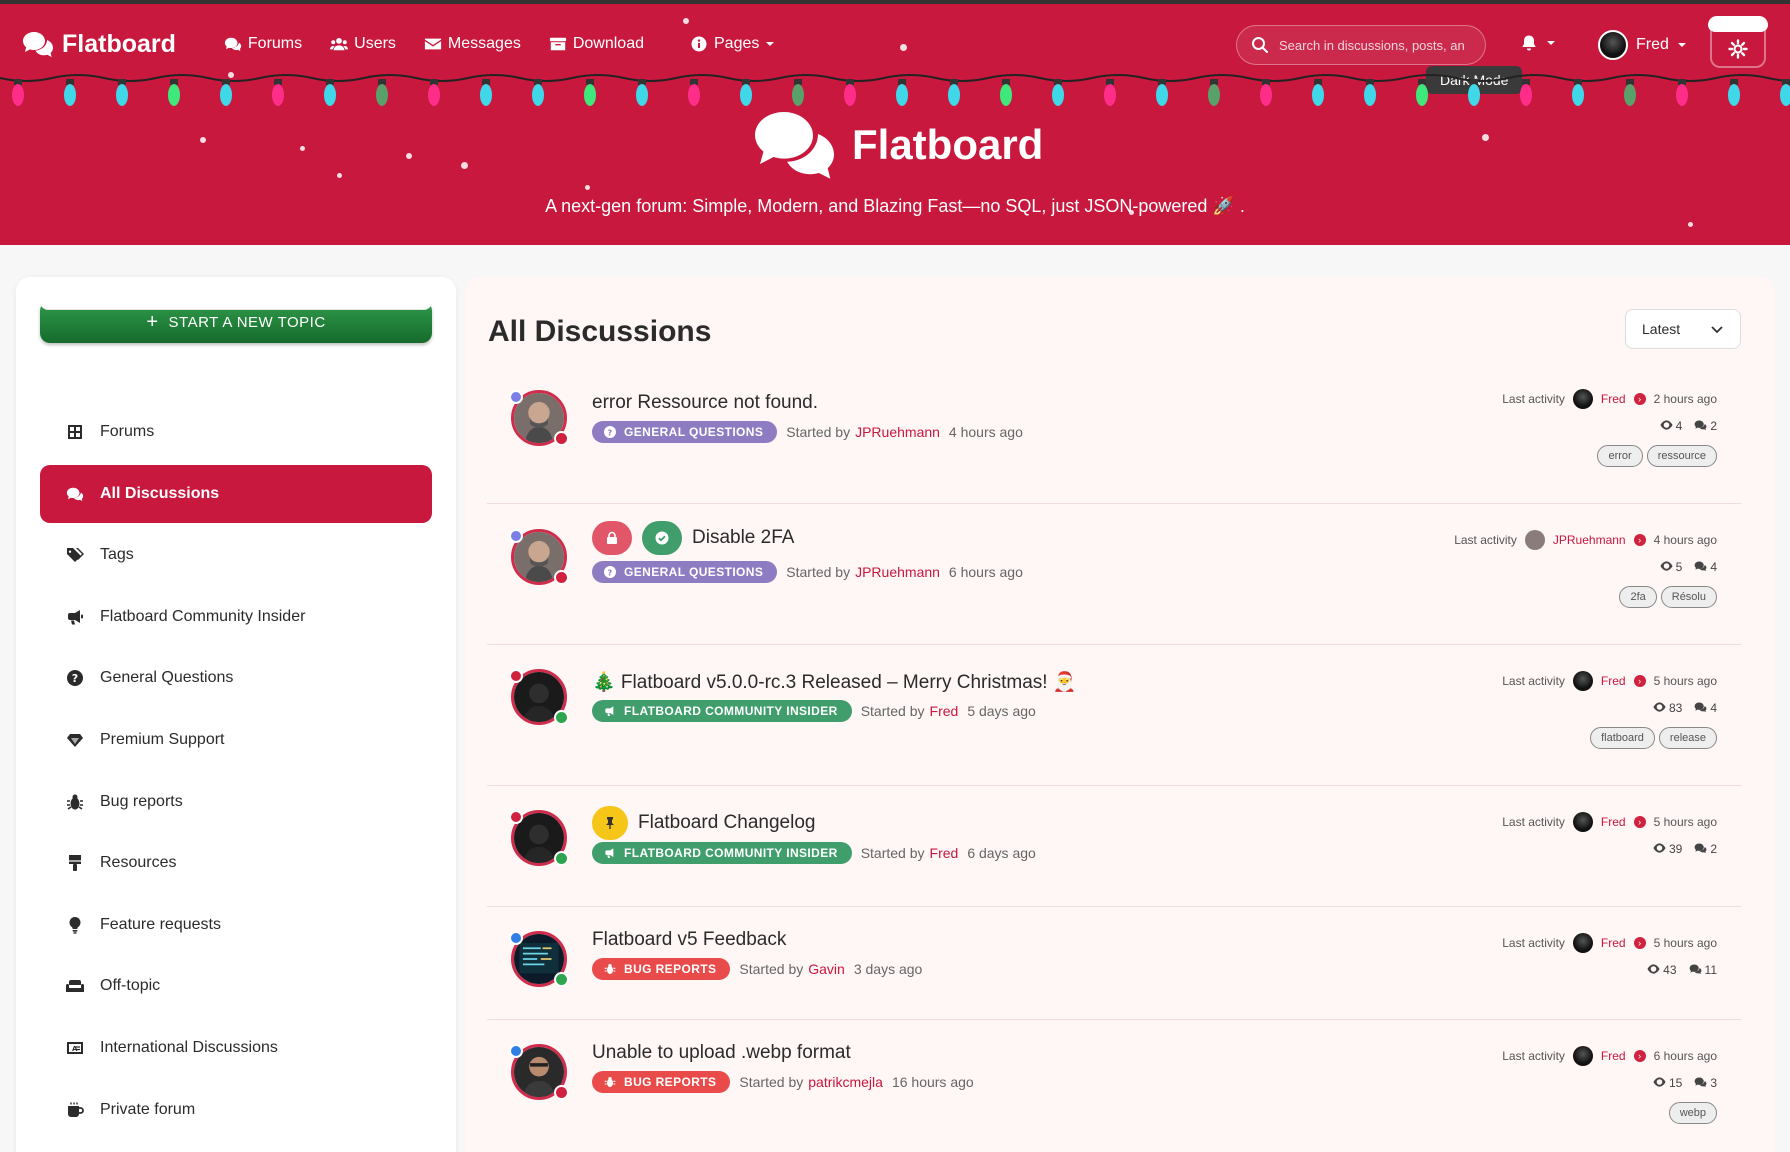 The height and width of the screenshot is (1152, 1790). Describe the element at coordinates (703, 823) in the screenshot. I see `discussion-title: Flatboard Changelog` at that location.